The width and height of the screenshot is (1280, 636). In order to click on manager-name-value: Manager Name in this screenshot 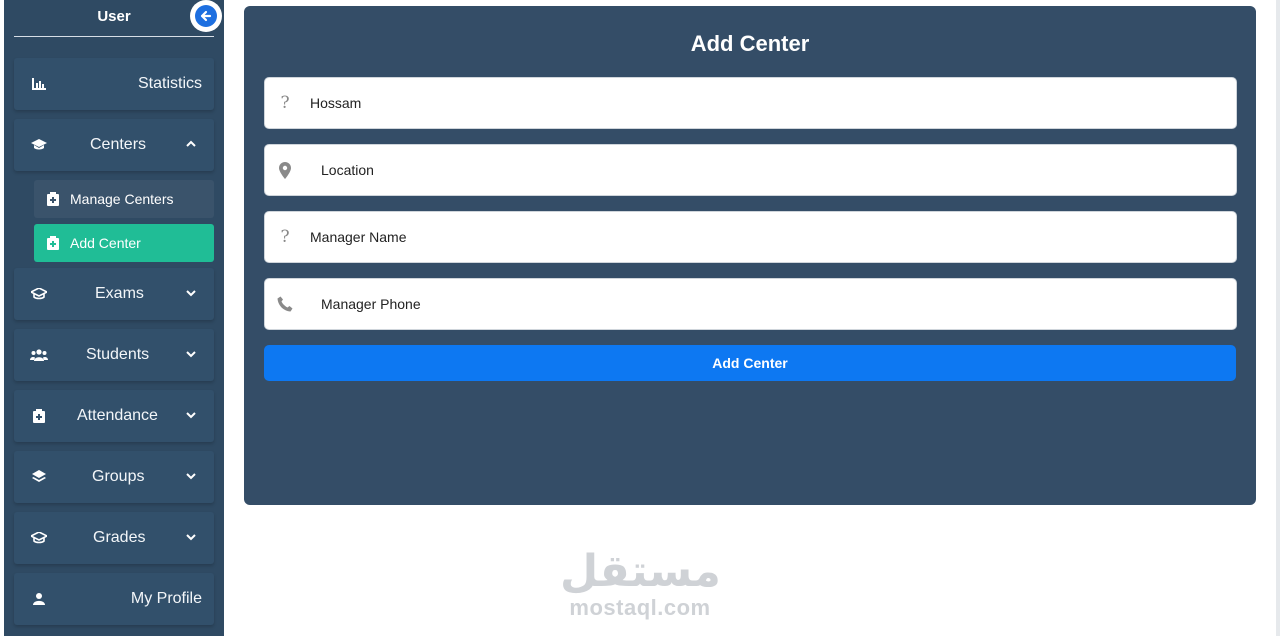, I will do `click(358, 237)`.